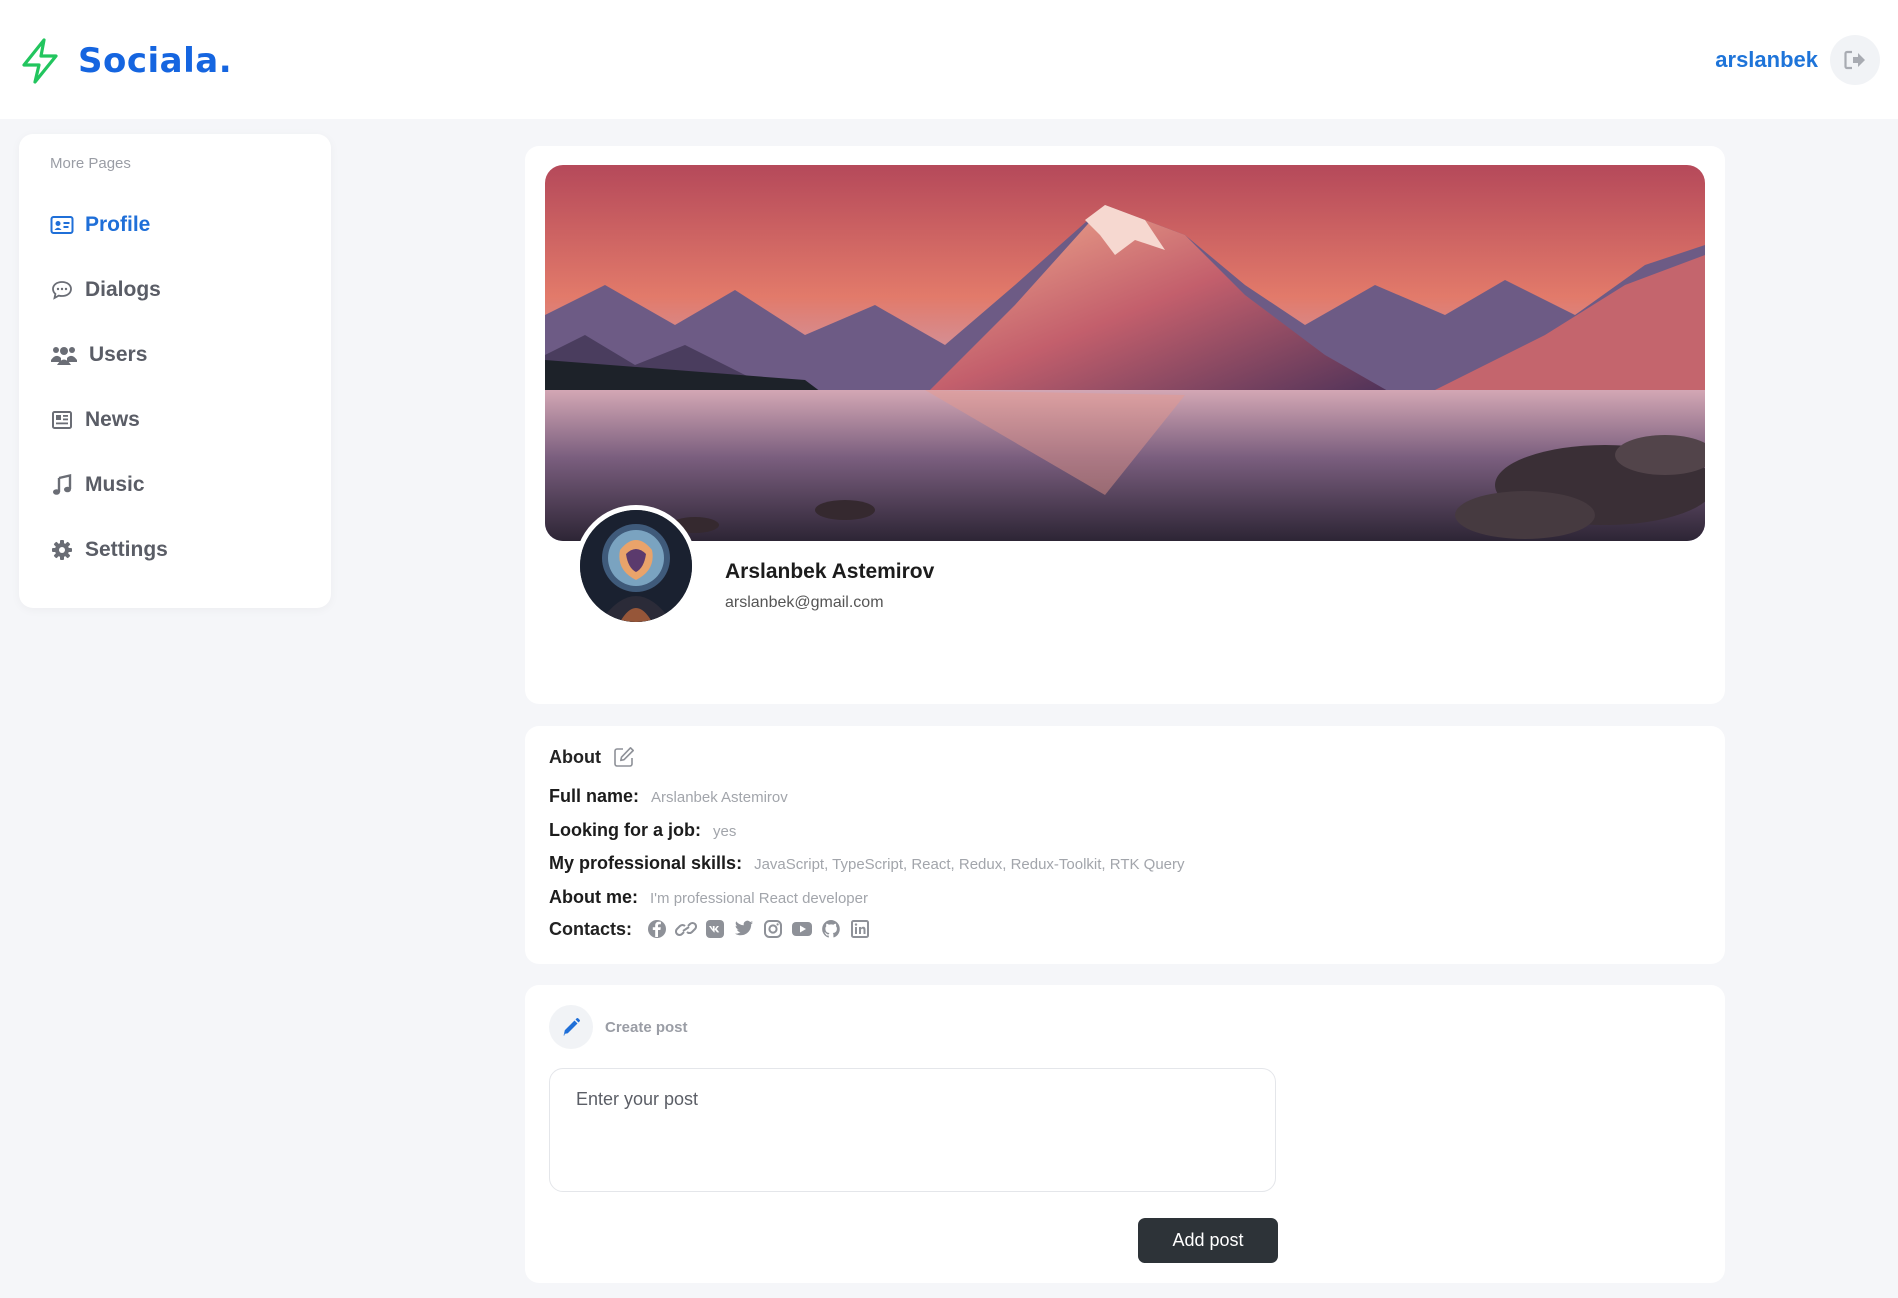  What do you see at coordinates (575, 756) in the screenshot?
I see `about-title-label: About` at bounding box center [575, 756].